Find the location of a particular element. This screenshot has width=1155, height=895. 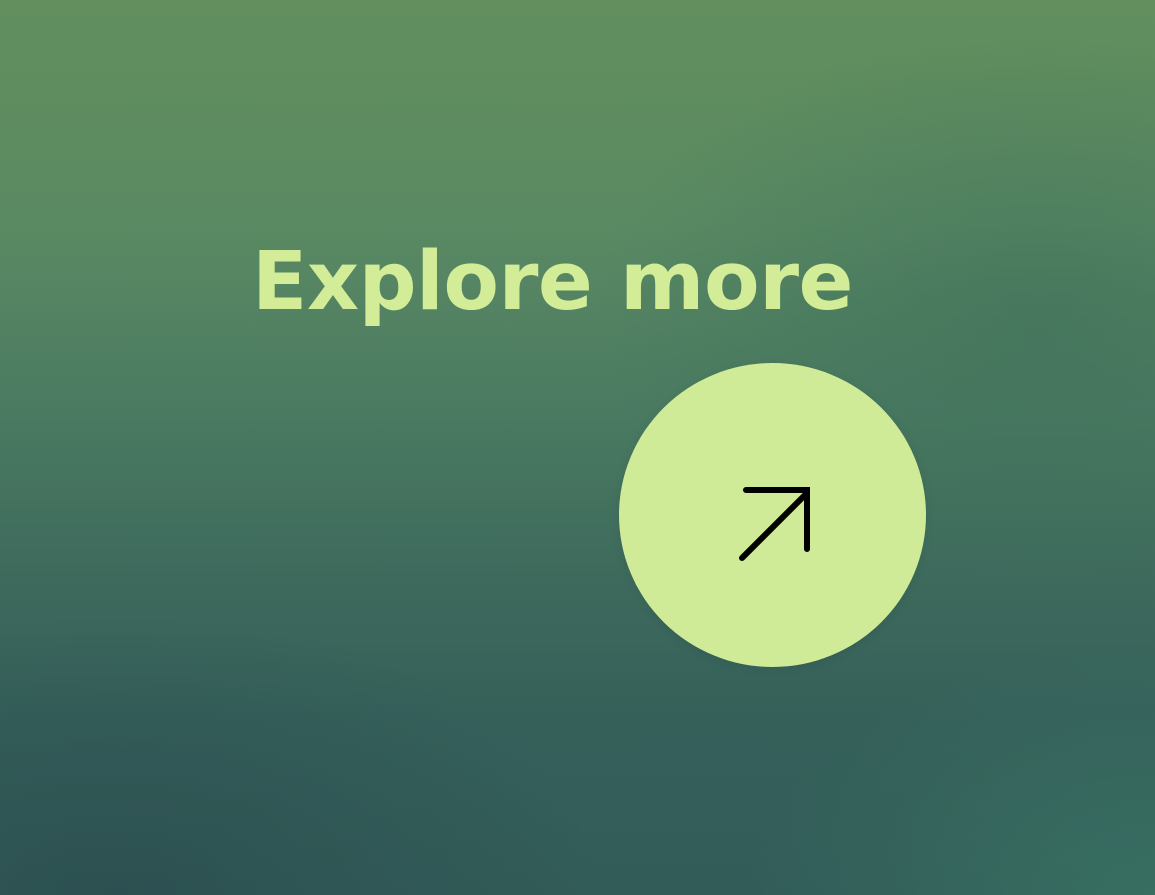

explore-more-heading: Explore more is located at coordinates (553, 282).